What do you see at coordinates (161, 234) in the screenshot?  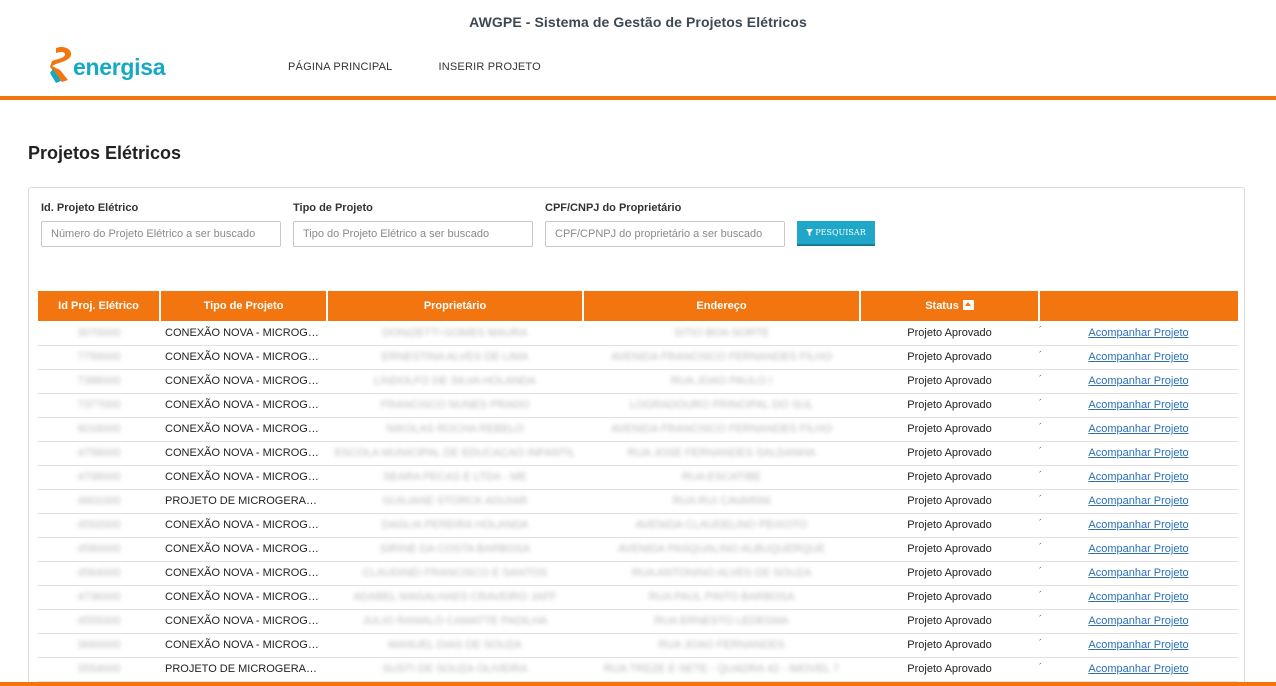 I see `project-id-input` at bounding box center [161, 234].